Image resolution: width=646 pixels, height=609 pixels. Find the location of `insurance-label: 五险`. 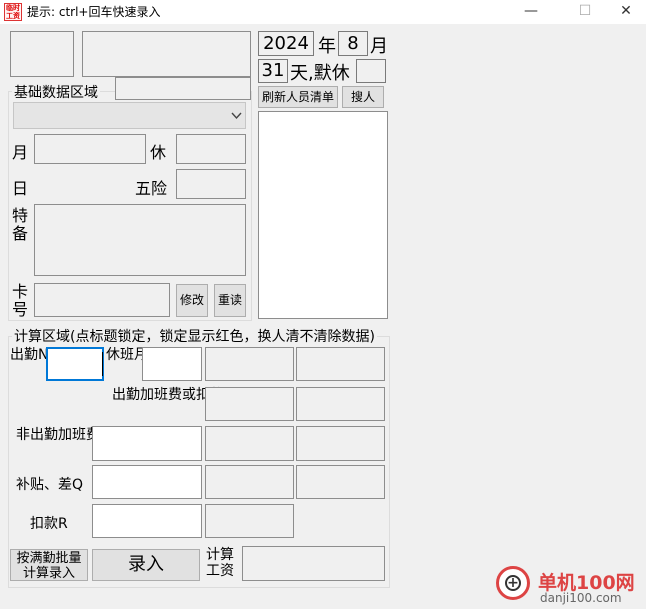

insurance-label: 五险 is located at coordinates (151, 188).